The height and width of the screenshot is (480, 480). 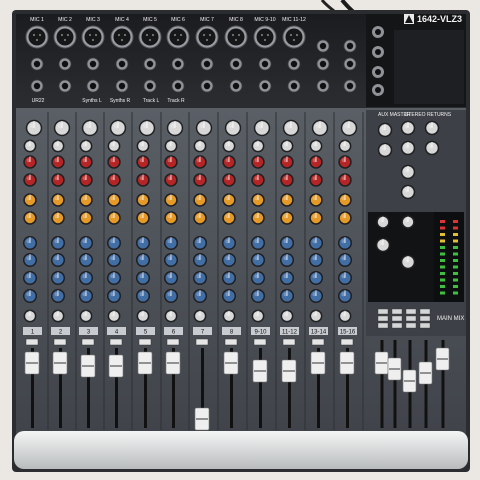 What do you see at coordinates (385, 150) in the screenshot?
I see `aux-master-knob` at bounding box center [385, 150].